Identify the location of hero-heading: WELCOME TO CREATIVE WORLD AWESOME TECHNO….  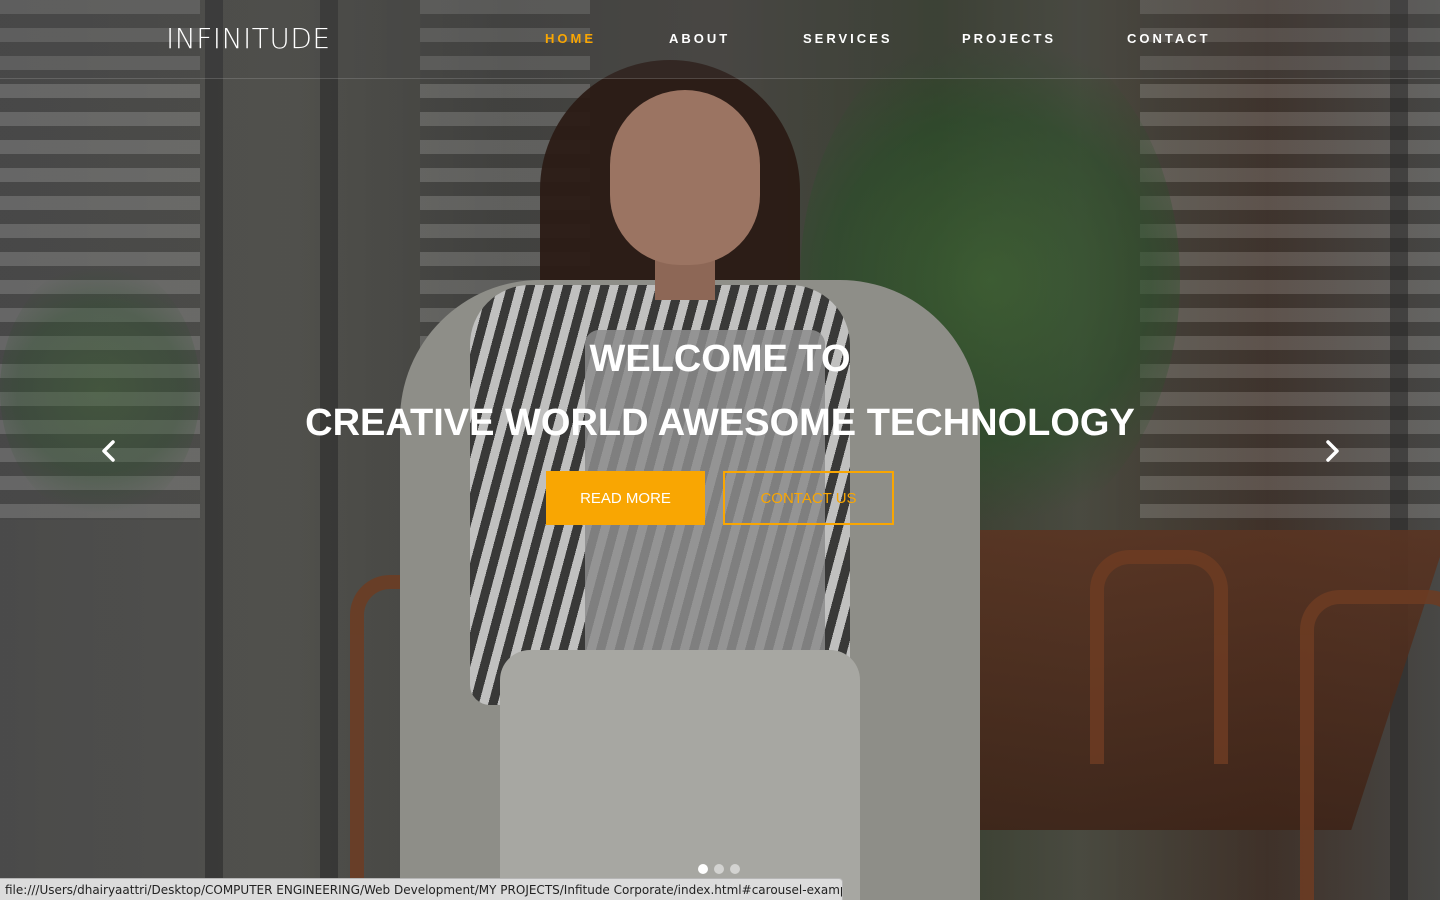
(720, 391).